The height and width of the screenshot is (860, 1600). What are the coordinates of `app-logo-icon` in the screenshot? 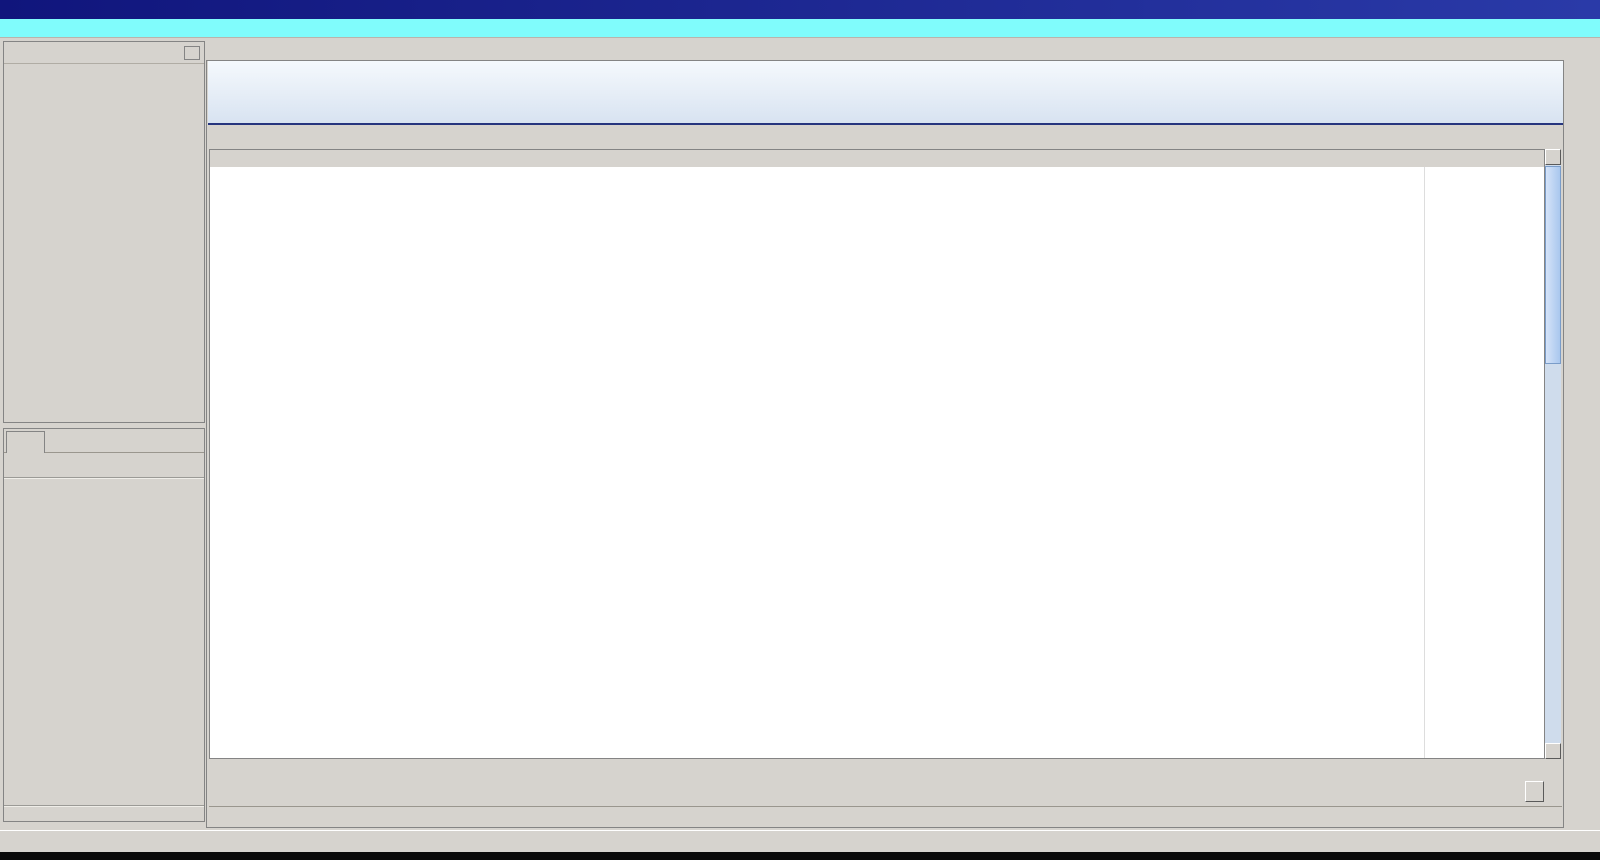 It's located at (11, 10).